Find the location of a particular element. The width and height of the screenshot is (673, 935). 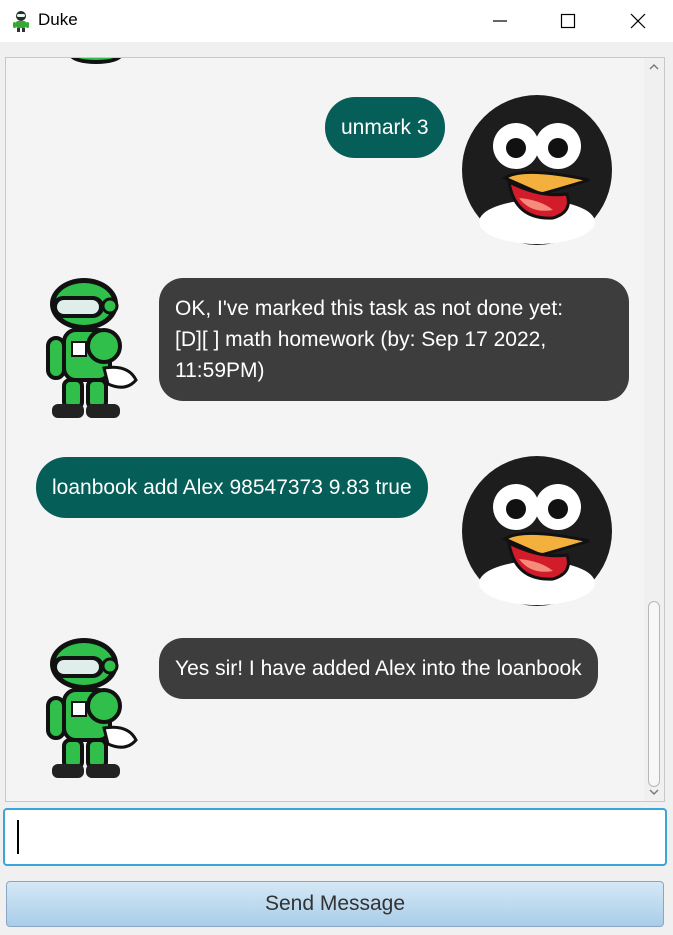

vertical-scrollbar is located at coordinates (654, 429).